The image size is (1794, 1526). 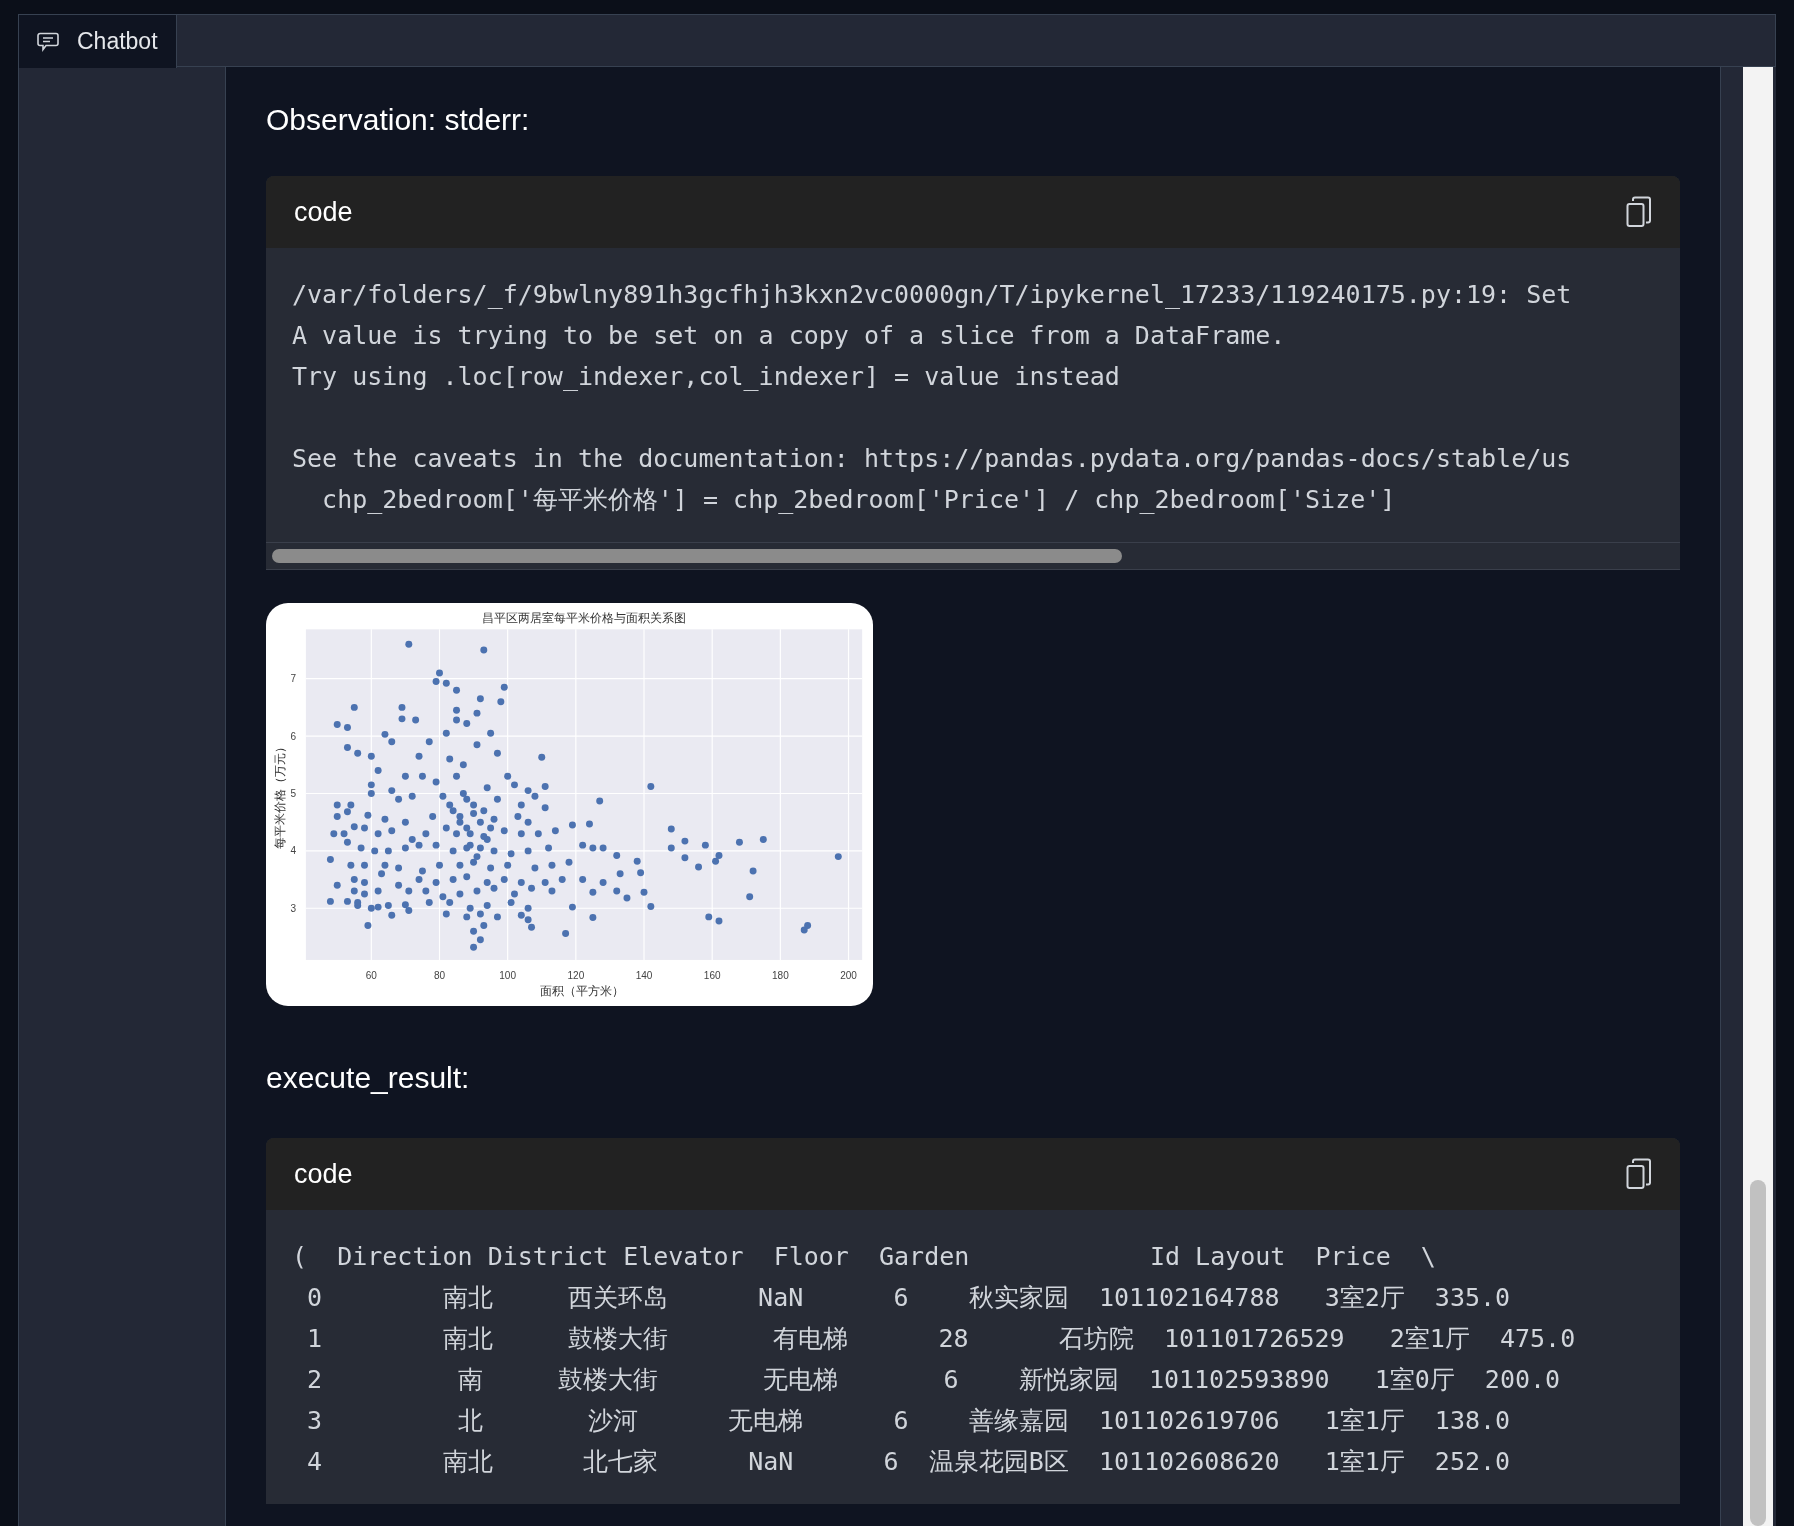 I want to click on code-line: 4 南北 北七家 NaN 6 温泉花园B区 101102608620 1室1厅 252.0, so click(x=908, y=1462).